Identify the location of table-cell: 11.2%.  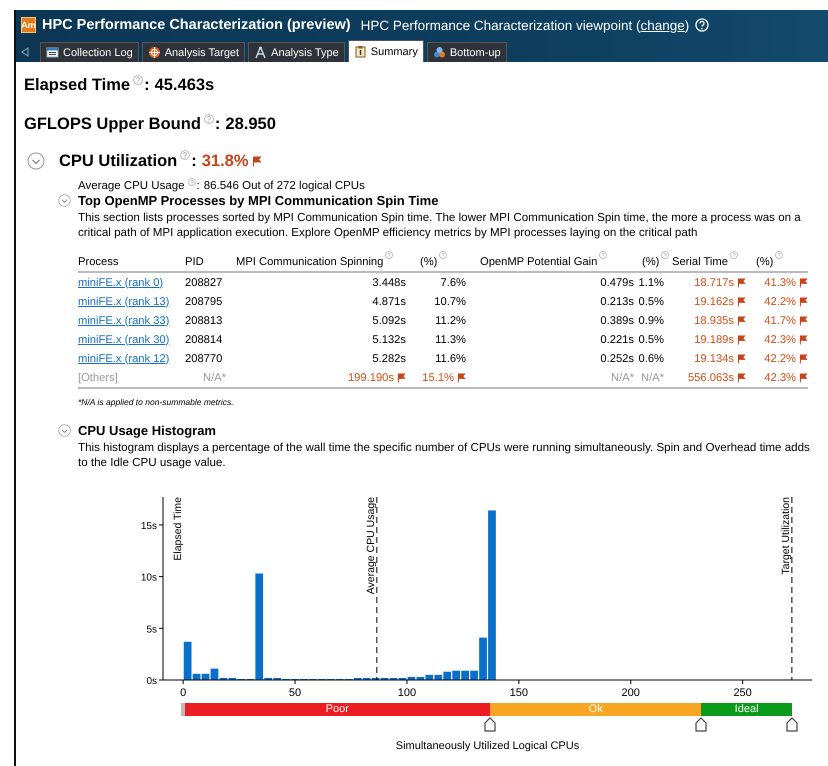
(450, 320).